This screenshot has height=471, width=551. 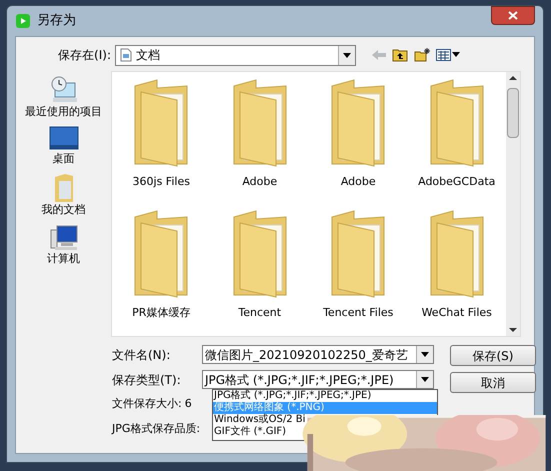 I want to click on places-item: 我的文档, so click(x=63, y=194).